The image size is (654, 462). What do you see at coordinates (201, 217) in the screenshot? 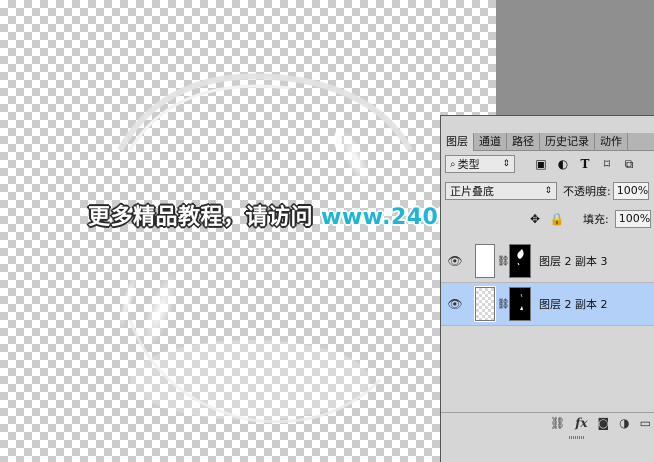
I see `watermark-text: 更多精品教程，请访问` at bounding box center [201, 217].